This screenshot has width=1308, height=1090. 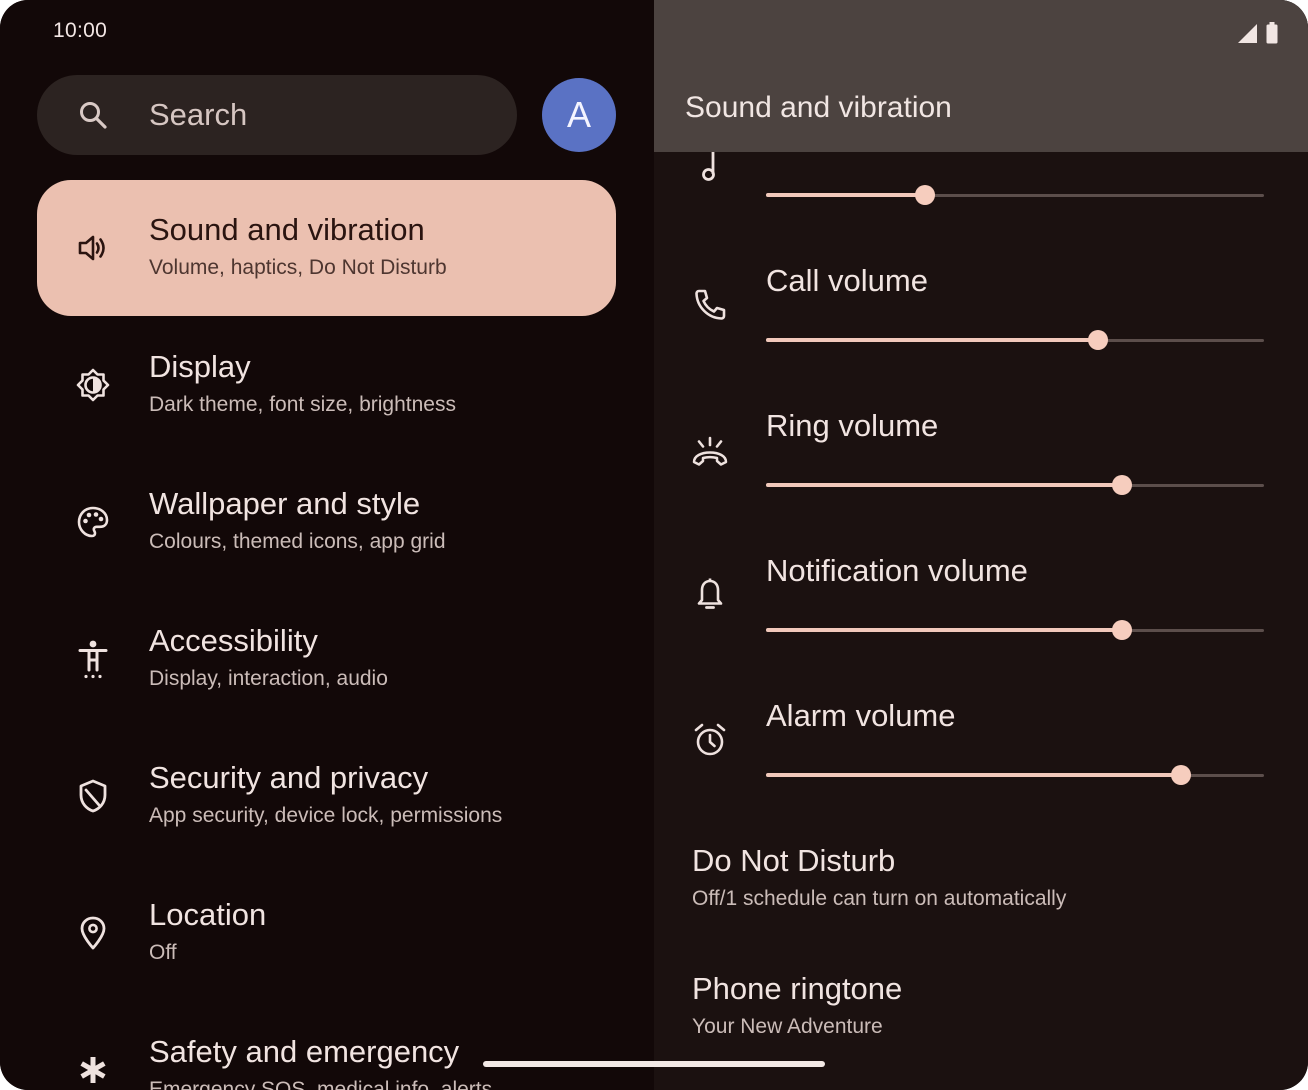 What do you see at coordinates (847, 280) in the screenshot?
I see `volume-label: Call volume` at bounding box center [847, 280].